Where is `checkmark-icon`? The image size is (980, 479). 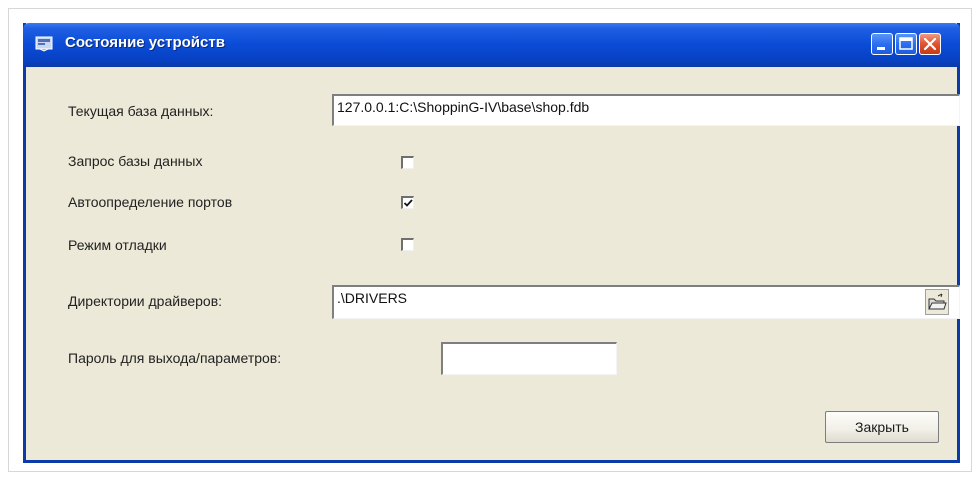 checkmark-icon is located at coordinates (408, 203).